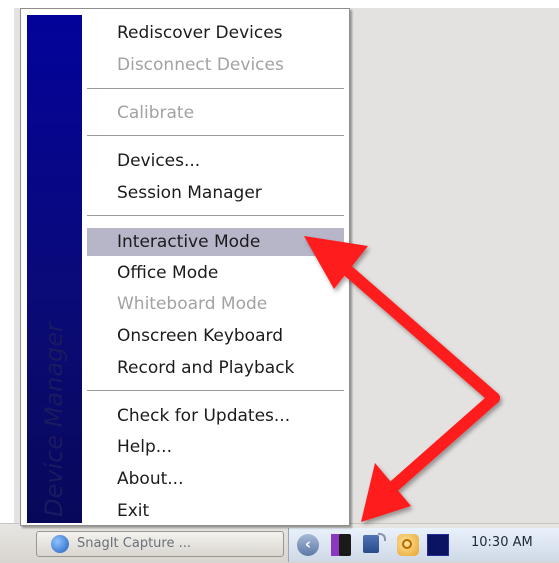 This screenshot has height=563, width=559. Describe the element at coordinates (200, 65) in the screenshot. I see `menu-item-disconnect-devices: Disconnect Devices` at that location.